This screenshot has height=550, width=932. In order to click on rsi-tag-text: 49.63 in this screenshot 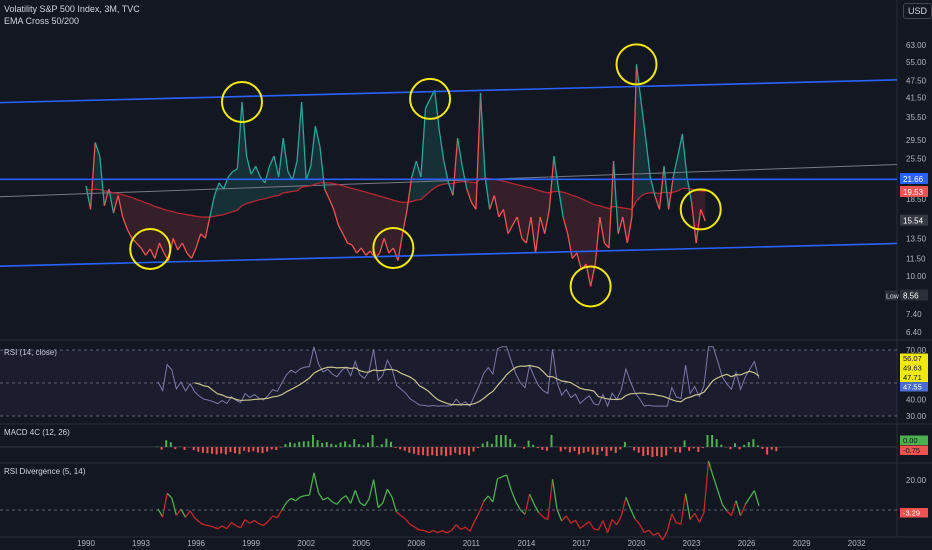, I will do `click(912, 368)`.